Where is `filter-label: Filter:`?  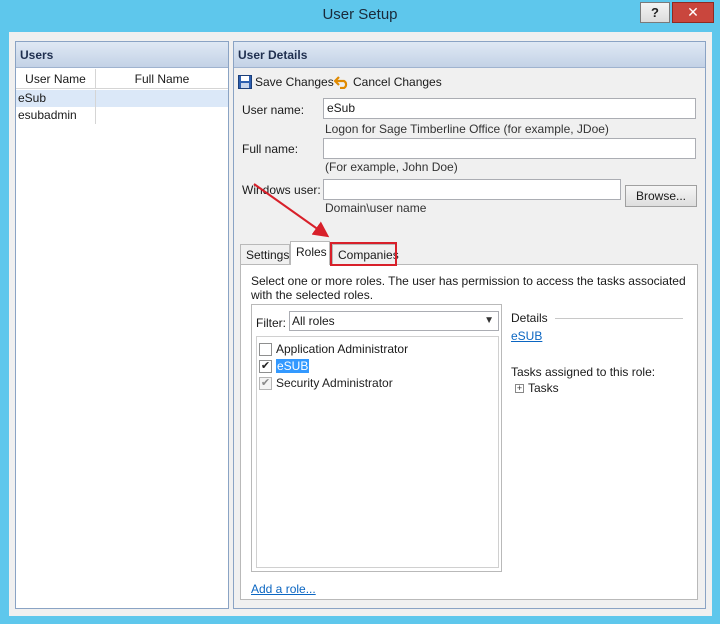 filter-label: Filter: is located at coordinates (271, 323).